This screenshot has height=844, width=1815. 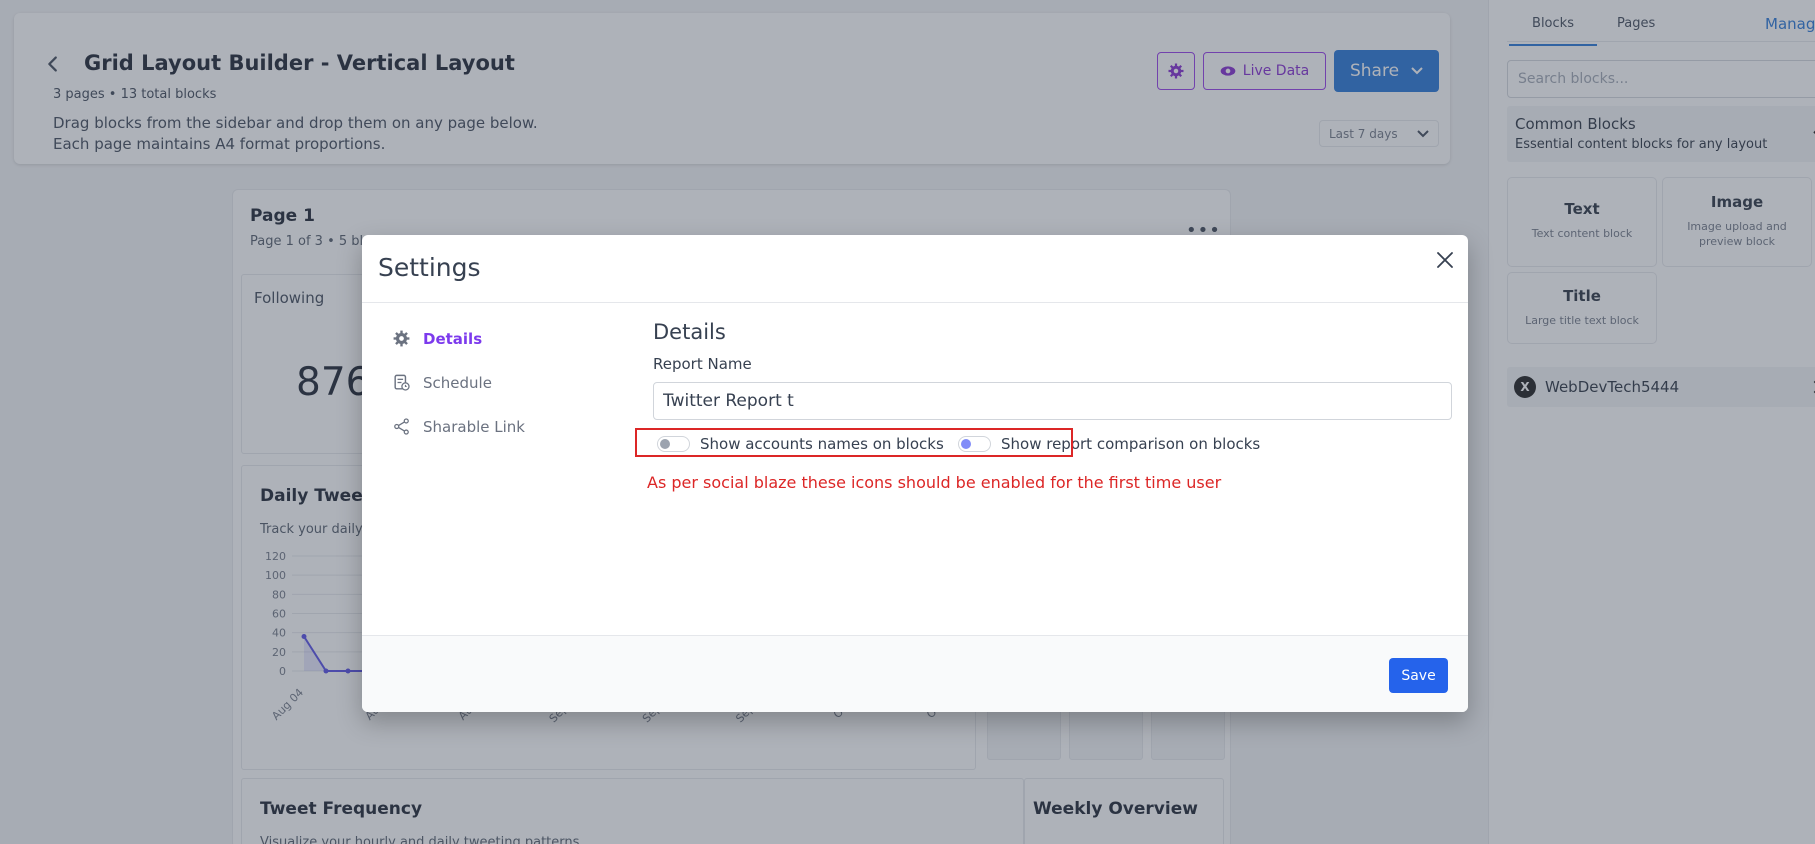 What do you see at coordinates (1052, 401) in the screenshot?
I see `report-name-input` at bounding box center [1052, 401].